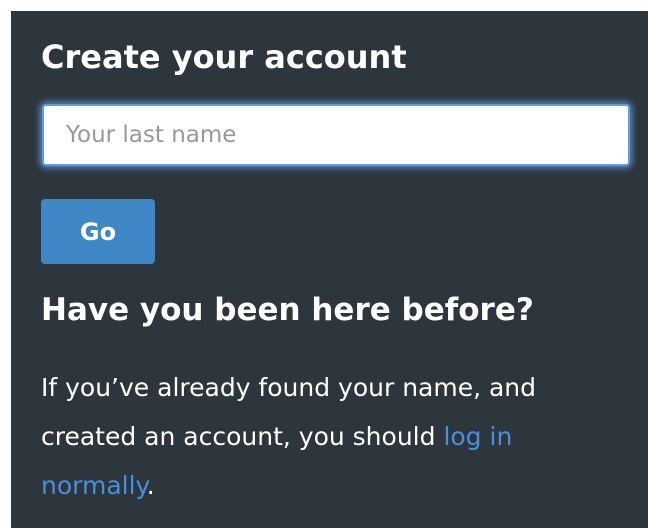 This screenshot has height=528, width=648. What do you see at coordinates (98, 231) in the screenshot?
I see `go-button: Go` at bounding box center [98, 231].